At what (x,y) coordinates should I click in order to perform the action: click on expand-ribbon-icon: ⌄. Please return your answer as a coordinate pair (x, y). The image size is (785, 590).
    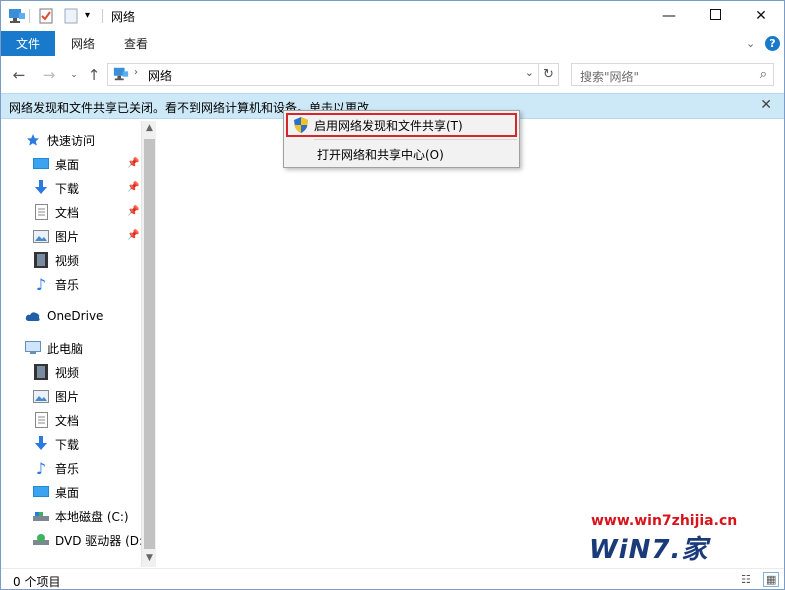
    Looking at the image, I should click on (750, 43).